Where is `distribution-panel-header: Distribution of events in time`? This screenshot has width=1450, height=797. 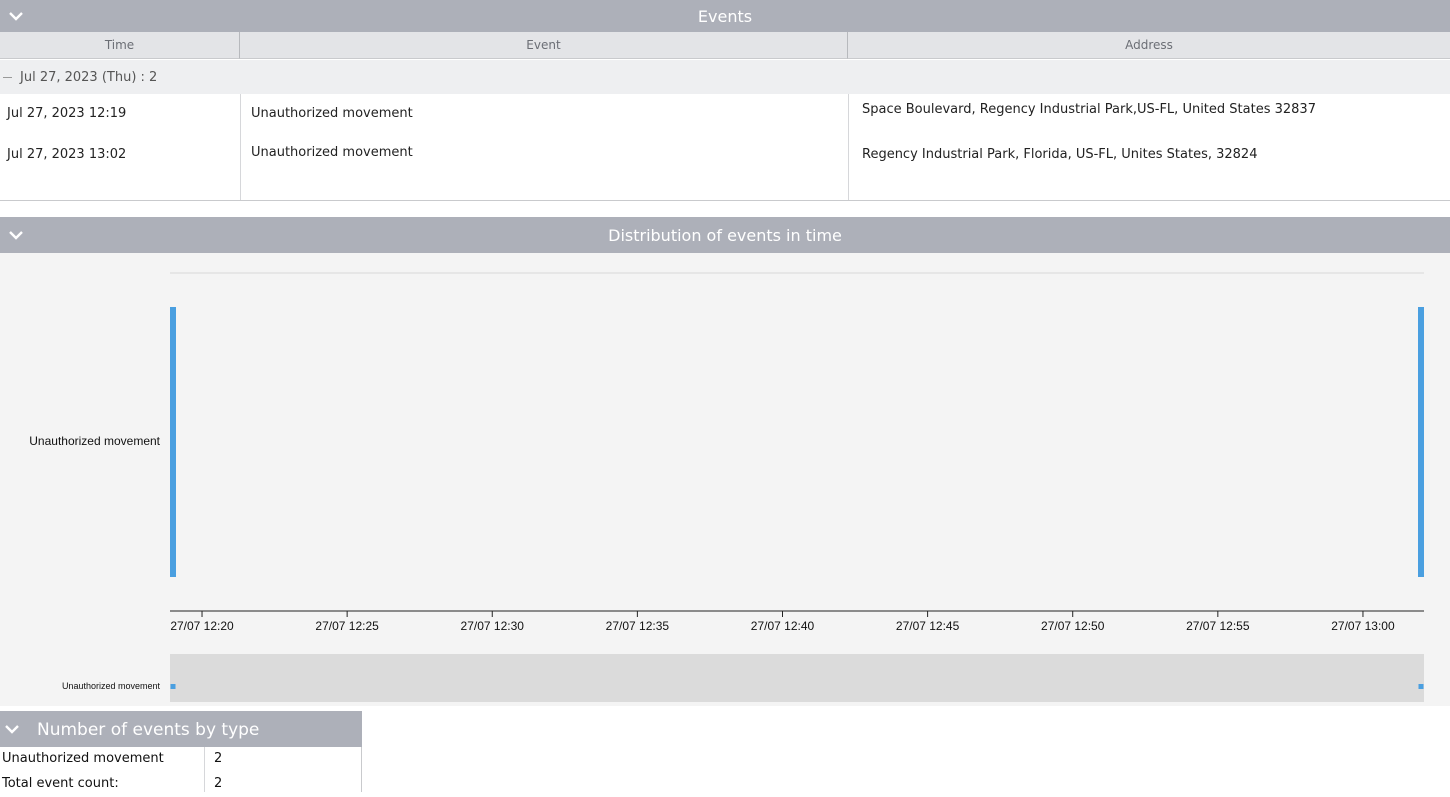 distribution-panel-header: Distribution of events in time is located at coordinates (725, 235).